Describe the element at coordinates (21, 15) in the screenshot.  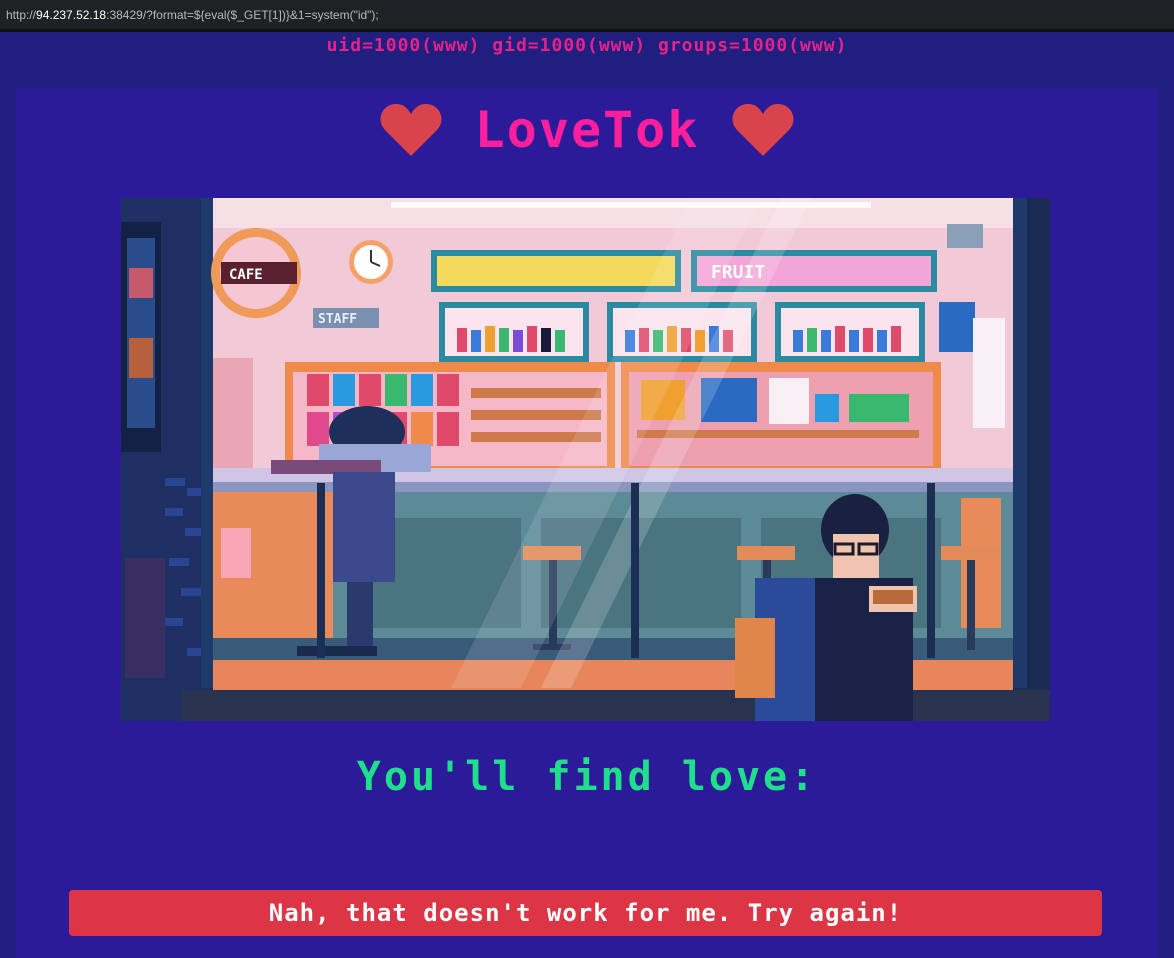
I see `url-prefix: http://` at that location.